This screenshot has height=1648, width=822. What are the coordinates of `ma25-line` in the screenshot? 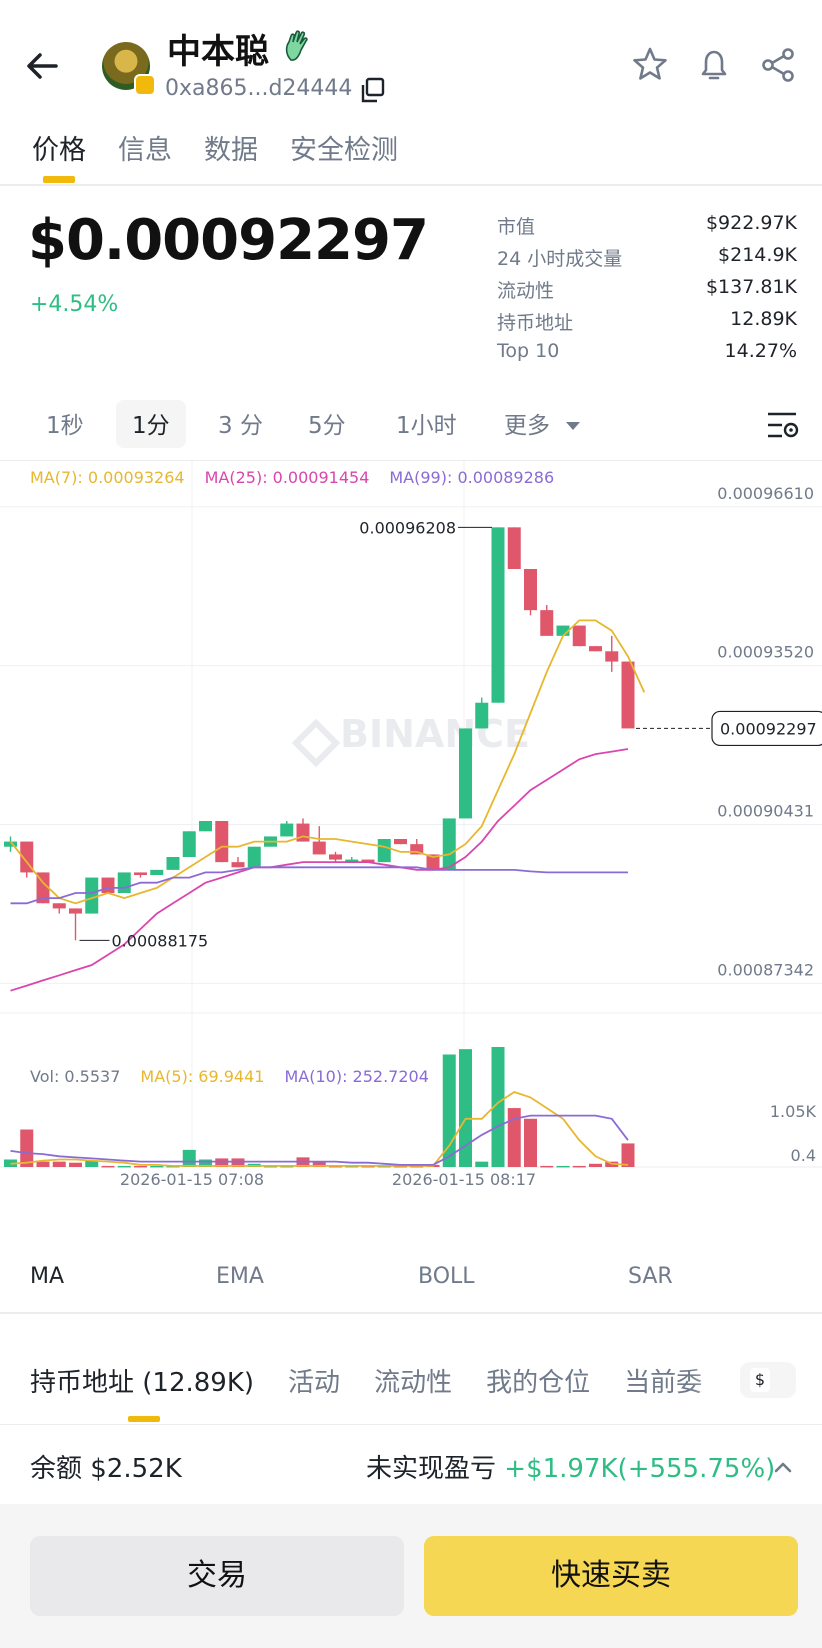 It's located at (319, 870).